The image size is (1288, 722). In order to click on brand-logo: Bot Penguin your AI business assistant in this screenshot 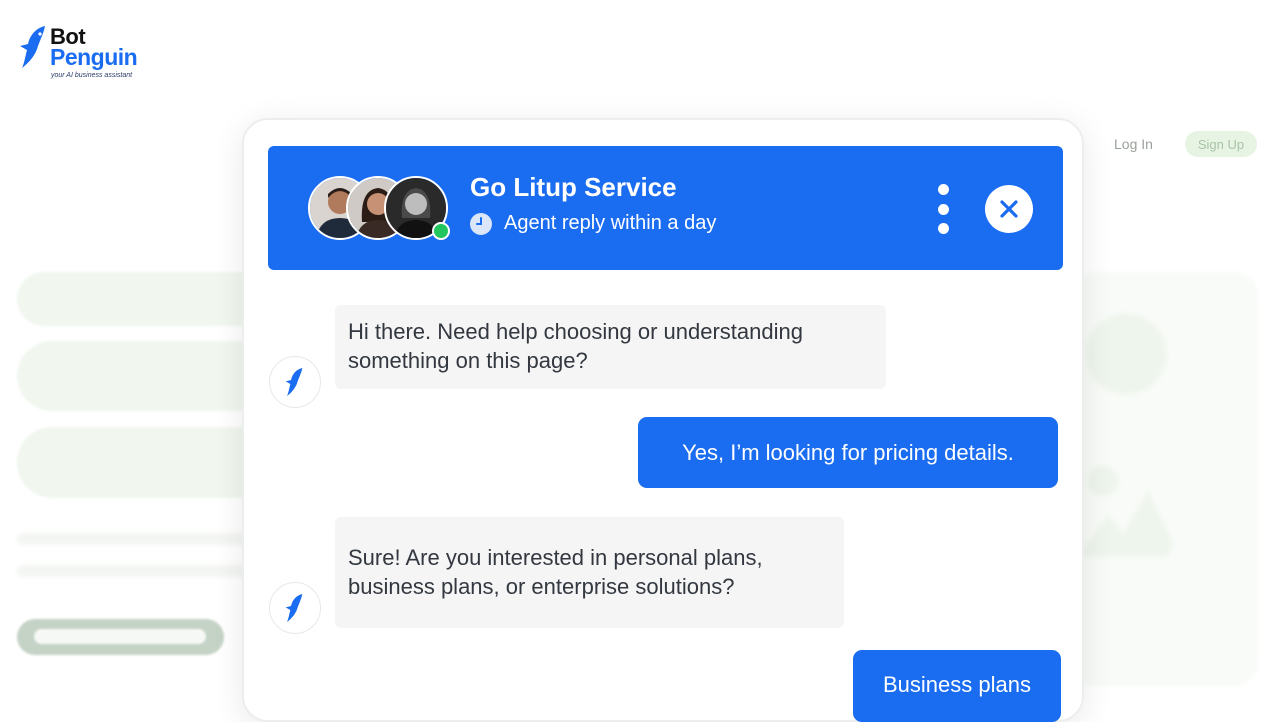, I will do `click(83, 54)`.